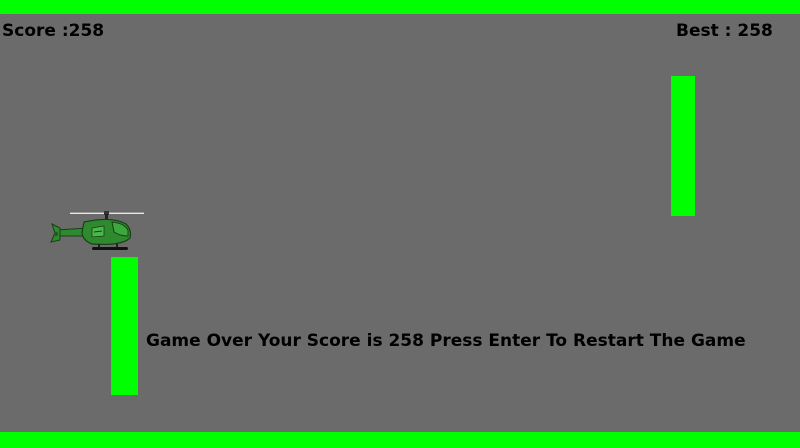 The height and width of the screenshot is (448, 800). Describe the element at coordinates (683, 146) in the screenshot. I see `obstacle-pillar-upper` at that location.